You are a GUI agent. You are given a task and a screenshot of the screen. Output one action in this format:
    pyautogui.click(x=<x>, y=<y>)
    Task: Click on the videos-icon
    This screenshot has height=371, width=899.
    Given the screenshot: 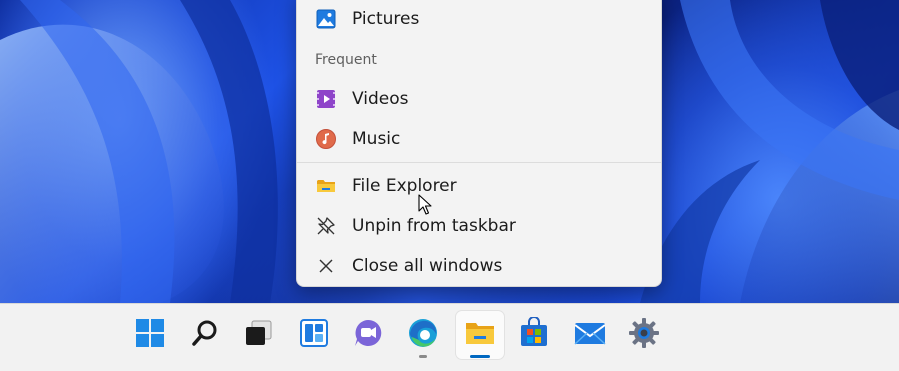 What is the action you would take?
    pyautogui.click(x=326, y=99)
    